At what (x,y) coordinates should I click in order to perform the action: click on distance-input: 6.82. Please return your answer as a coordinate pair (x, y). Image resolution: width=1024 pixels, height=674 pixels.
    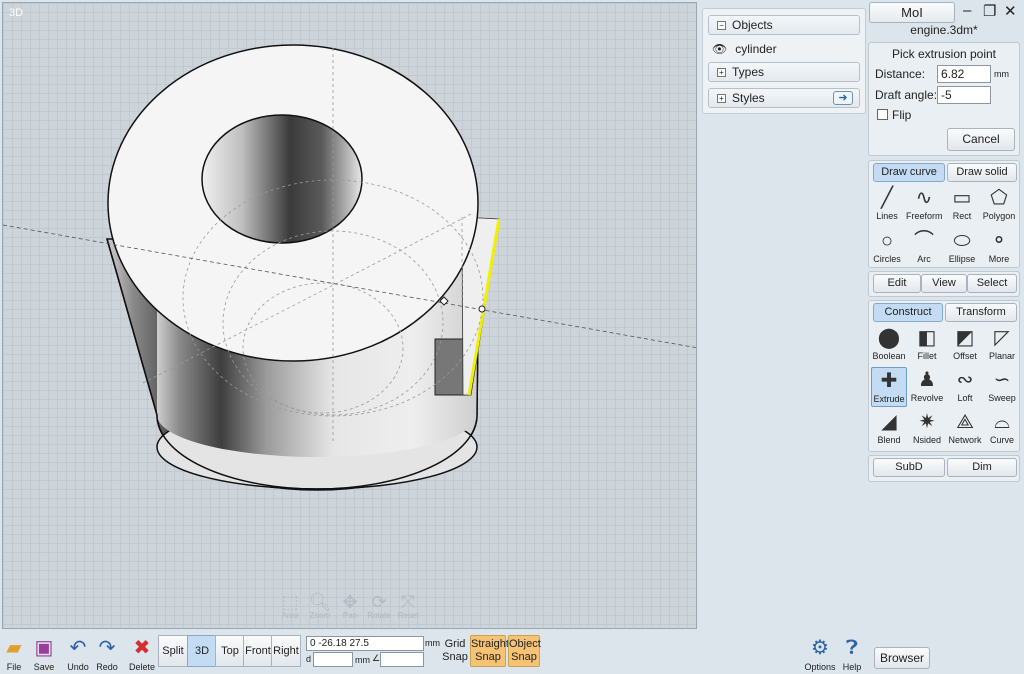
    Looking at the image, I should click on (964, 74).